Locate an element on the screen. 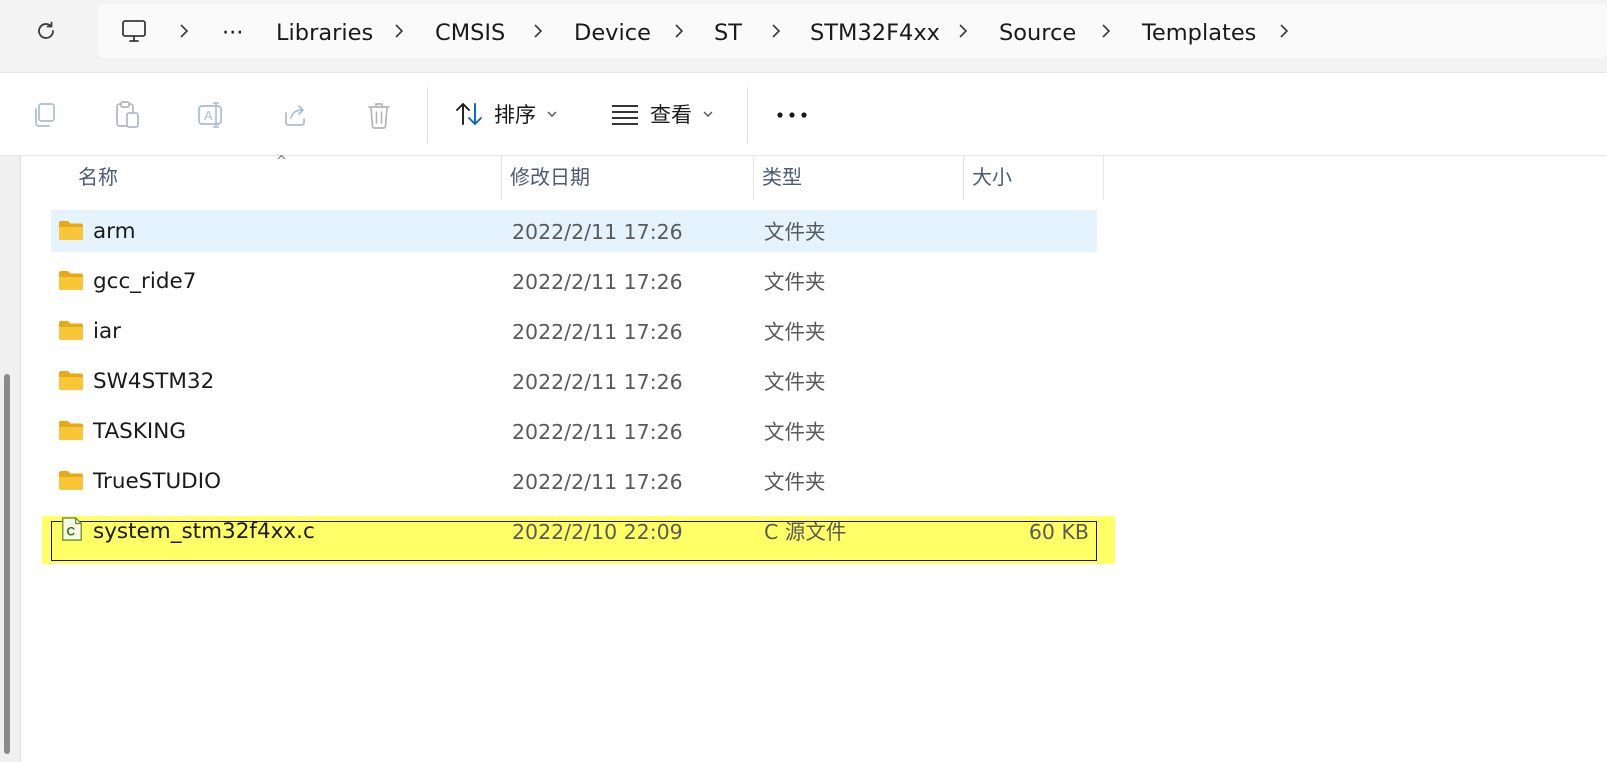  more-options-button is located at coordinates (792, 115).